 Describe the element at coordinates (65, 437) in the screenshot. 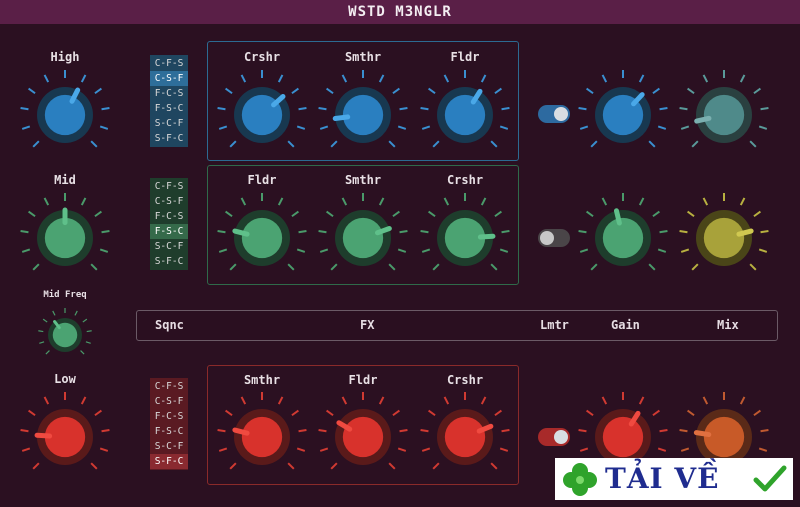

I see `knob-low-band` at that location.